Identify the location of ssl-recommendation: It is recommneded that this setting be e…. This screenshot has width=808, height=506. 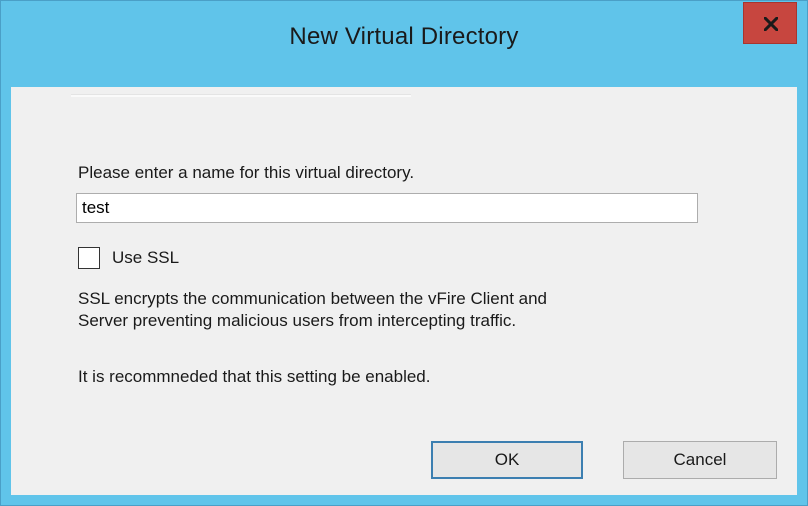
(254, 376).